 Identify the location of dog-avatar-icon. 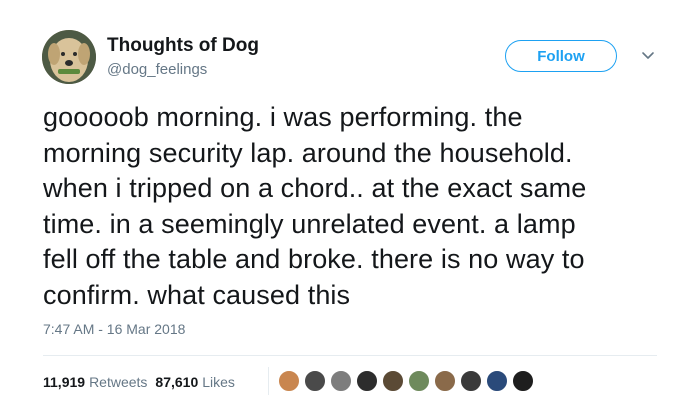
(69, 57).